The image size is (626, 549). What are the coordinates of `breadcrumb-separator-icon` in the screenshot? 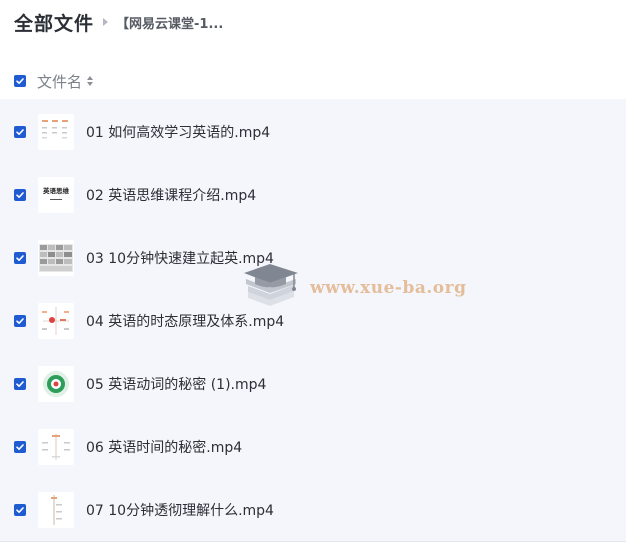 It's located at (106, 22).